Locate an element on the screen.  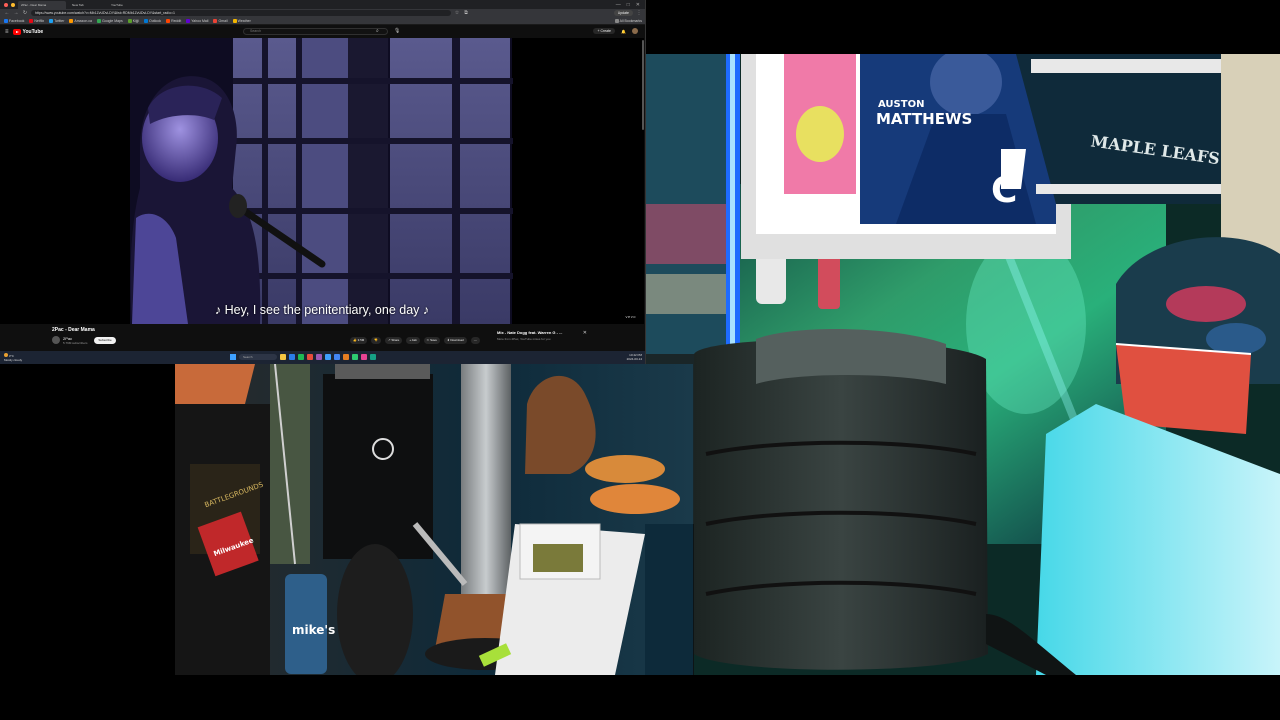
bookmark-item: Facebook is located at coordinates (14, 20).